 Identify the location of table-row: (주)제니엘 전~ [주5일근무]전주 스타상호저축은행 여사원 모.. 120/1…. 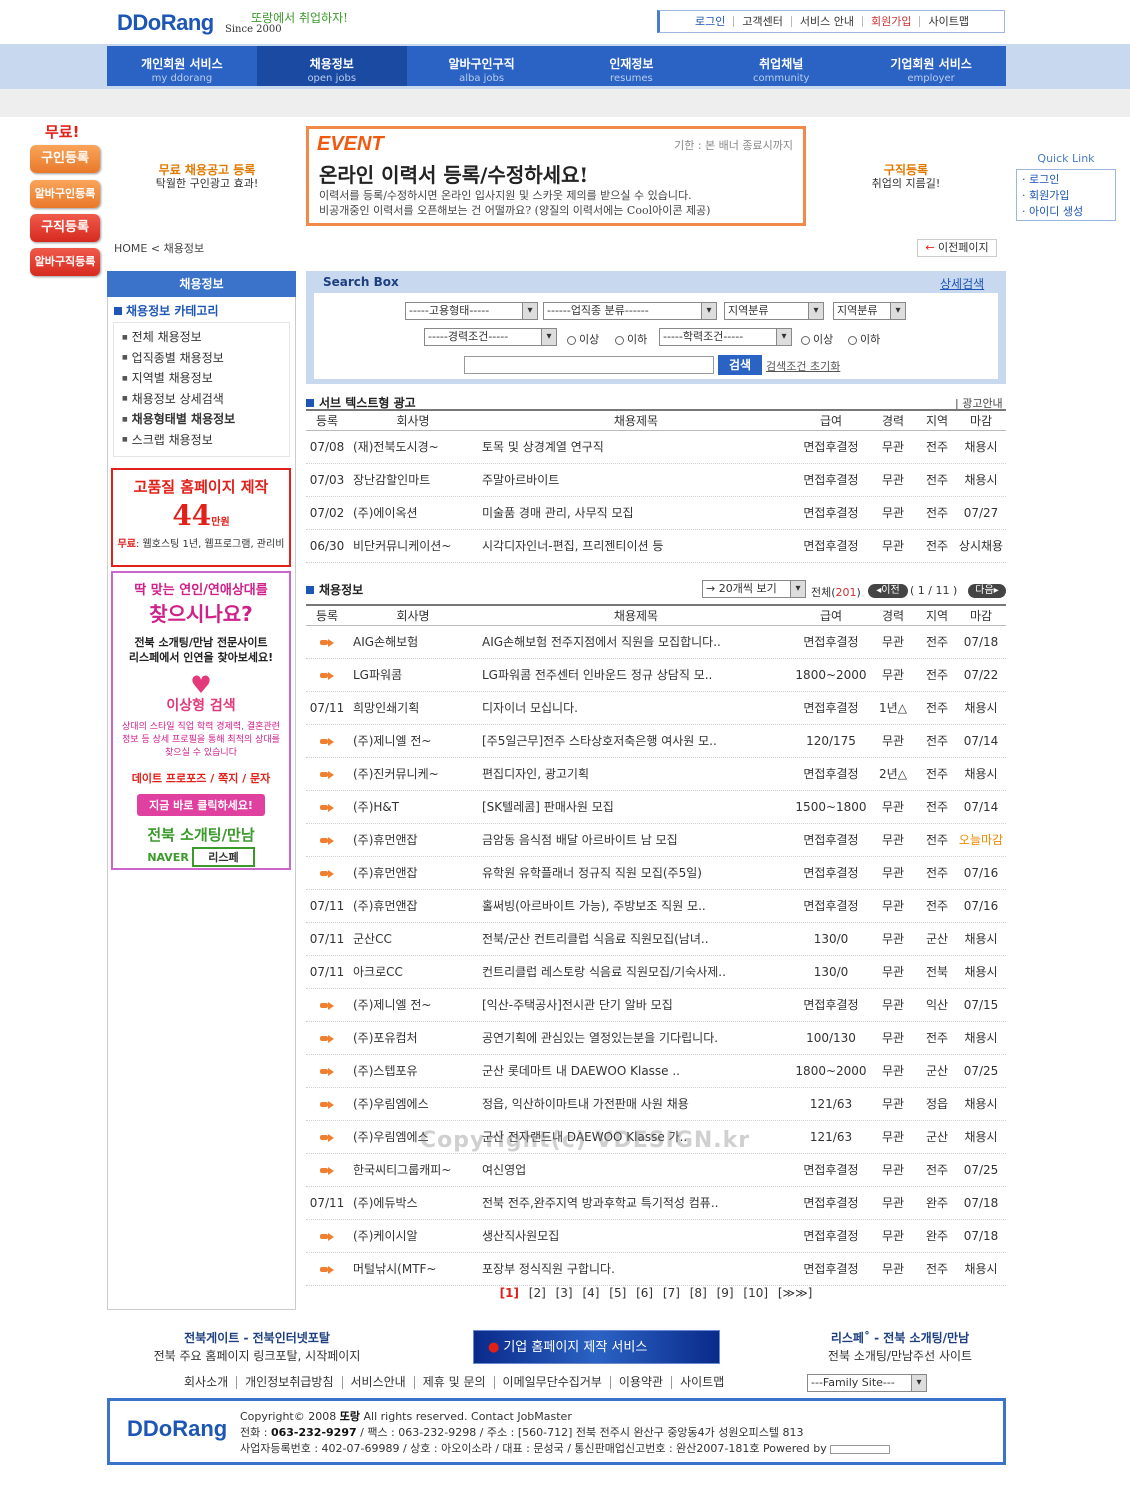
(656, 741).